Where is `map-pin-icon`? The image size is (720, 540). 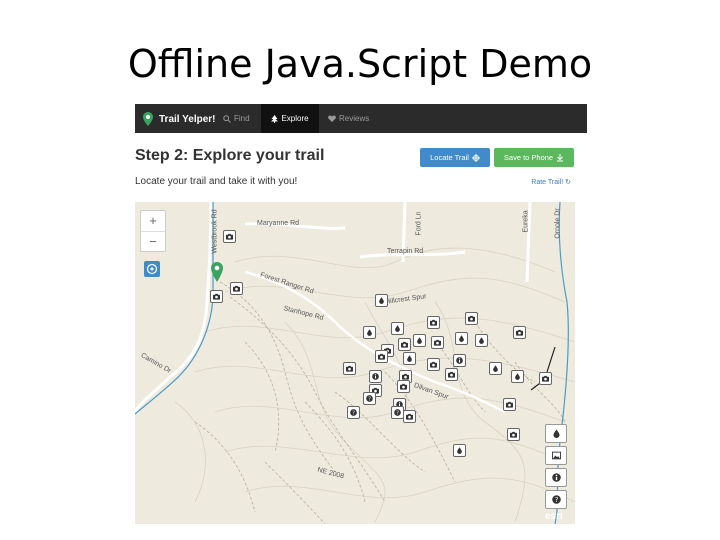 map-pin-icon is located at coordinates (148, 119).